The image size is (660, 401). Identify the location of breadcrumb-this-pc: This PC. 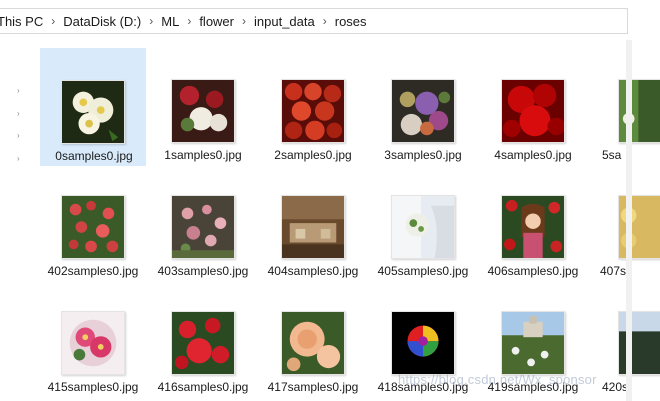
(23, 21).